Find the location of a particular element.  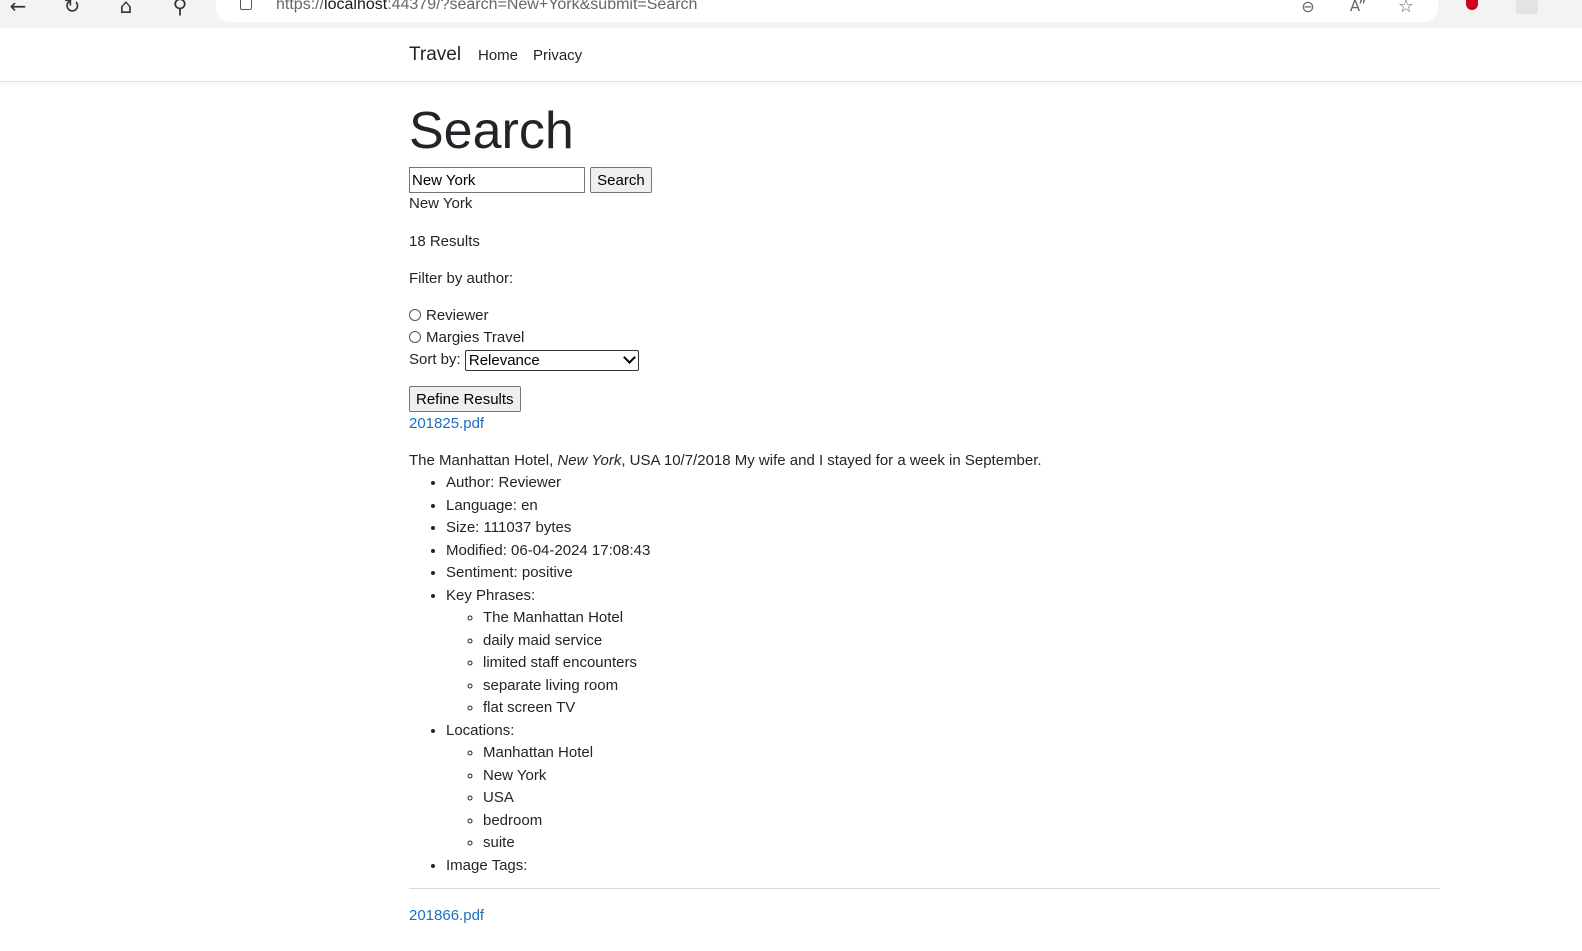

chevron-down-icon is located at coordinates (629, 357).